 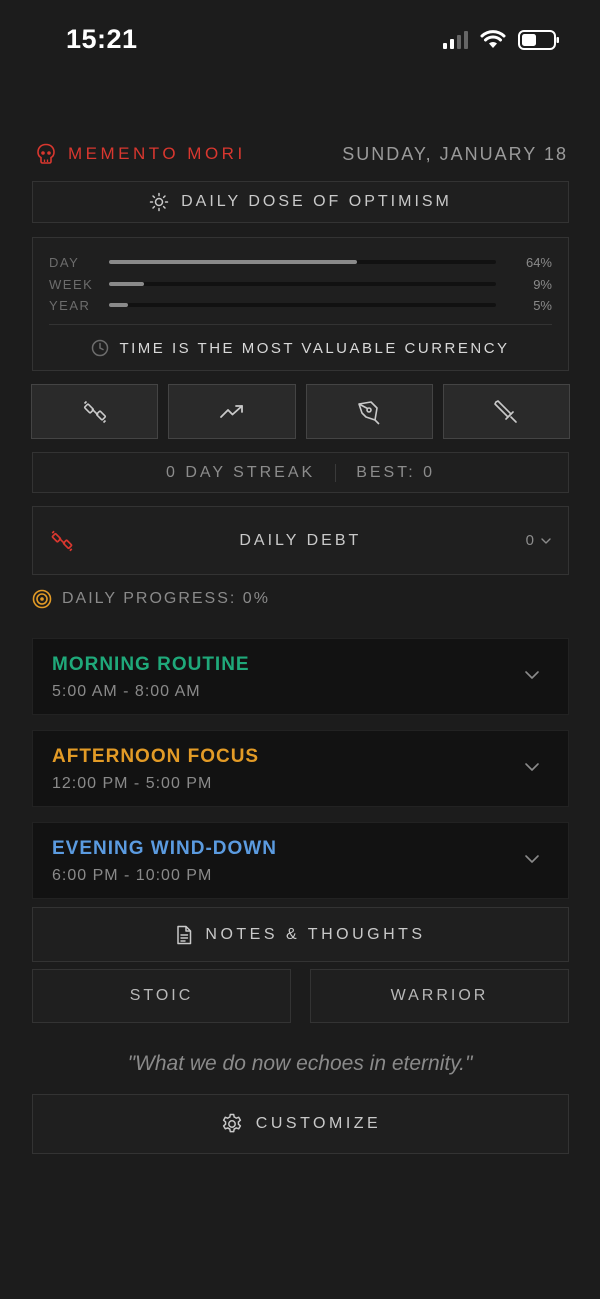 What do you see at coordinates (157, 153) in the screenshot?
I see `brand-title: MEMENTO MORI` at bounding box center [157, 153].